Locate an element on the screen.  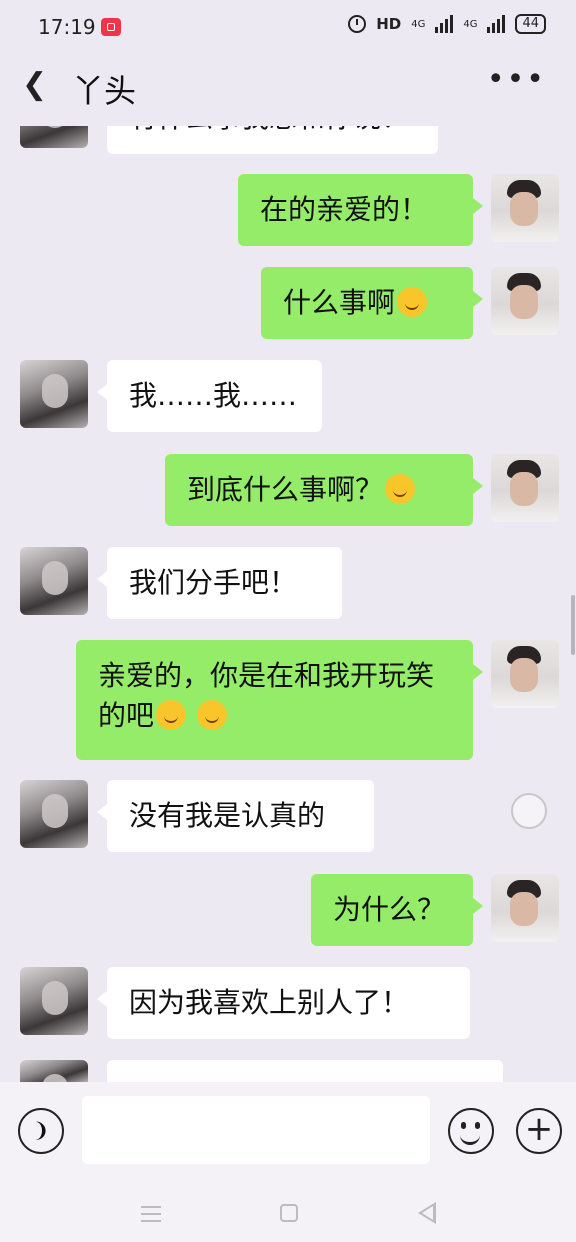
battery-icon: 44 is located at coordinates (530, 24).